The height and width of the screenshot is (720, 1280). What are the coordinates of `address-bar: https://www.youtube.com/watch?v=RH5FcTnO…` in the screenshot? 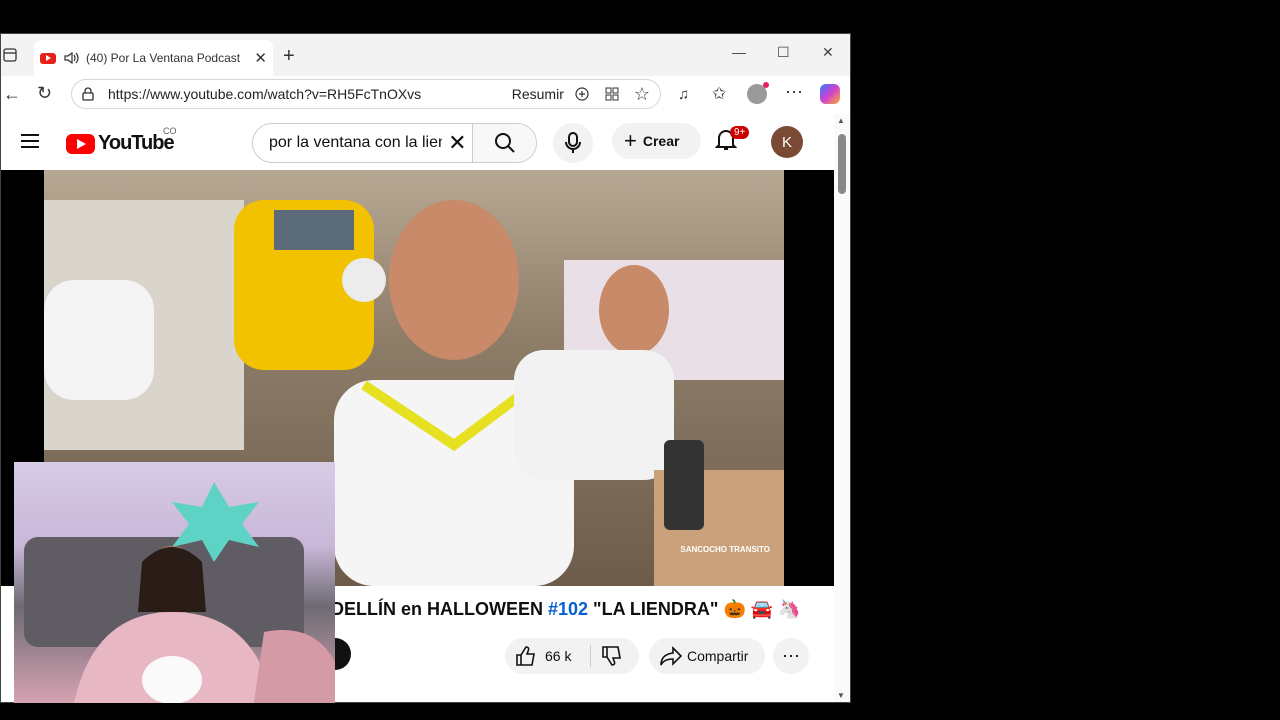 It's located at (366, 94).